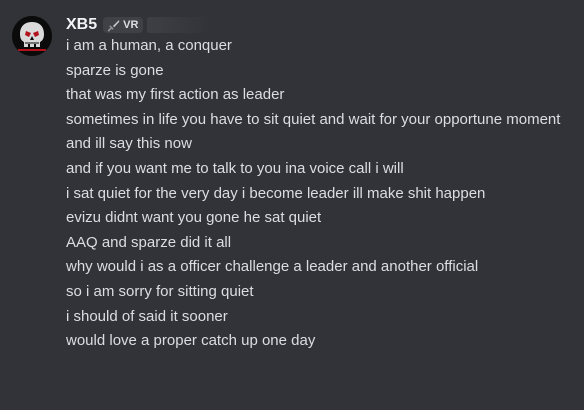  I want to click on message-line: and ill say this now, so click(129, 144).